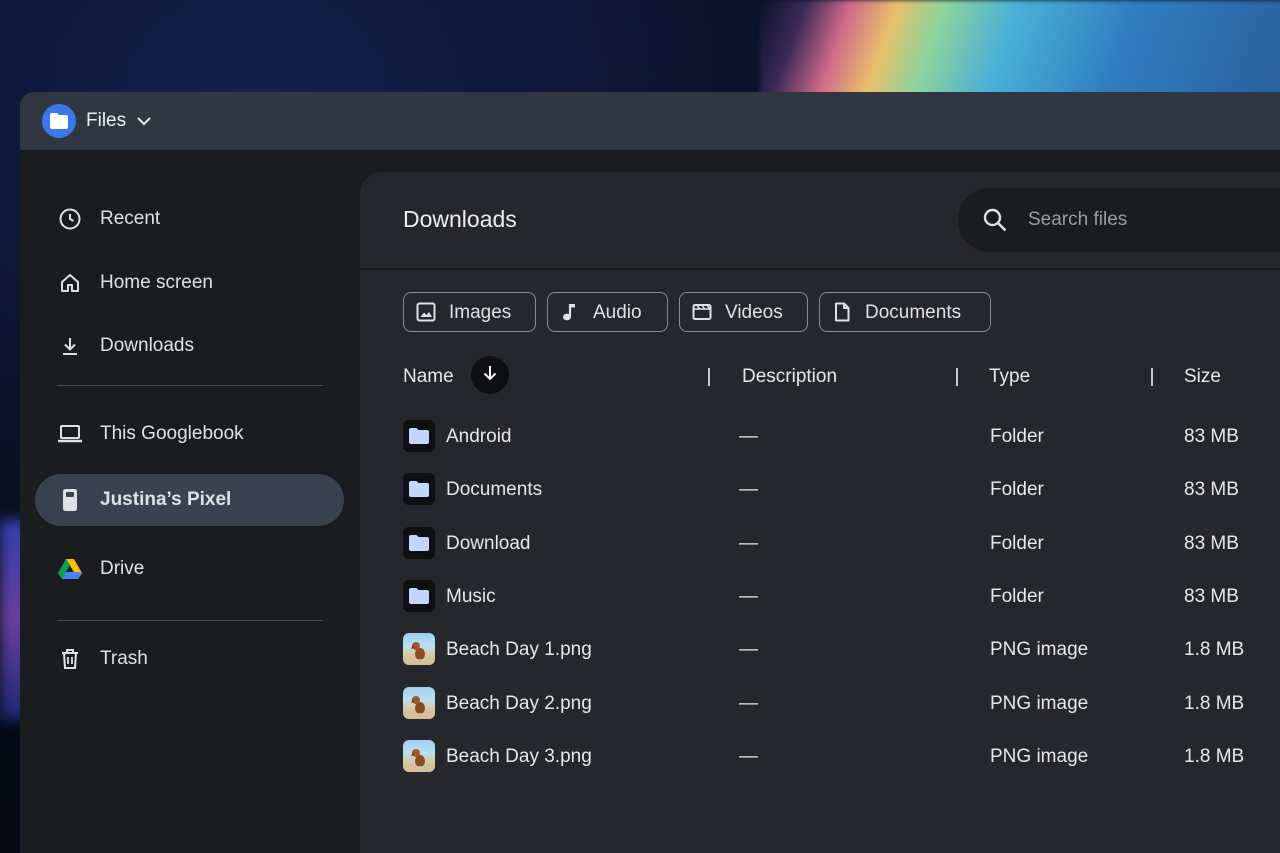 This screenshot has width=1280, height=853. I want to click on table-row: Beach Day 1.png — PNG image 1.8 MB, so click(820, 650).